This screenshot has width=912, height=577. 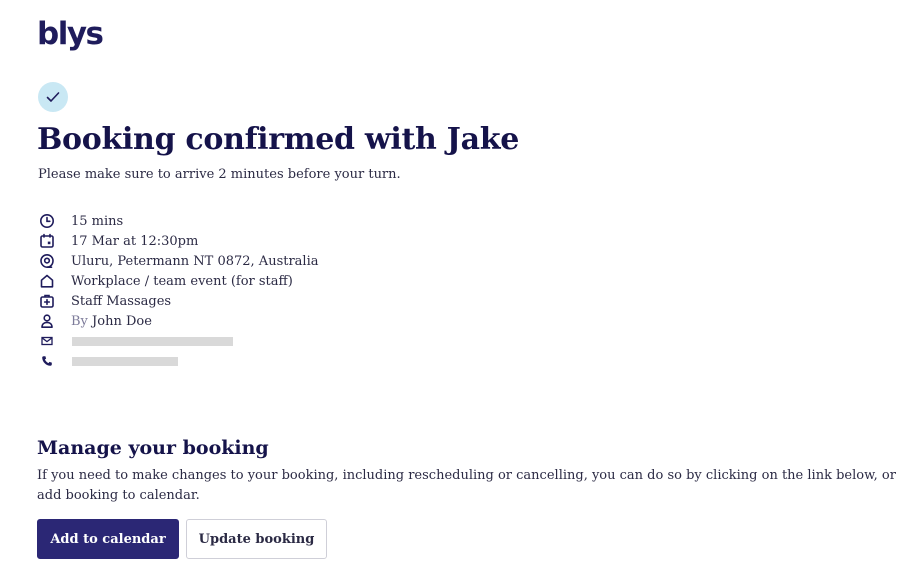 What do you see at coordinates (47, 261) in the screenshot?
I see `location-pin-icon` at bounding box center [47, 261].